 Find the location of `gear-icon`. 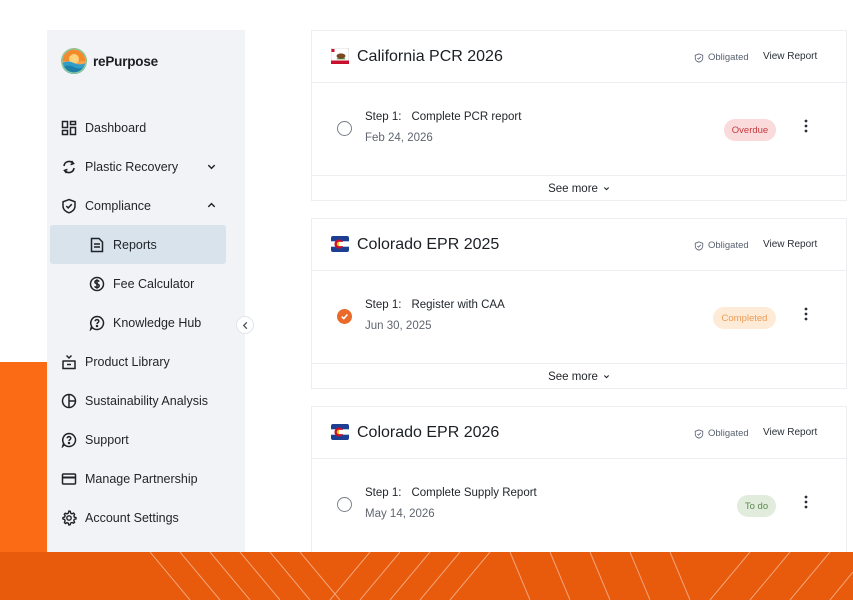

gear-icon is located at coordinates (69, 517).